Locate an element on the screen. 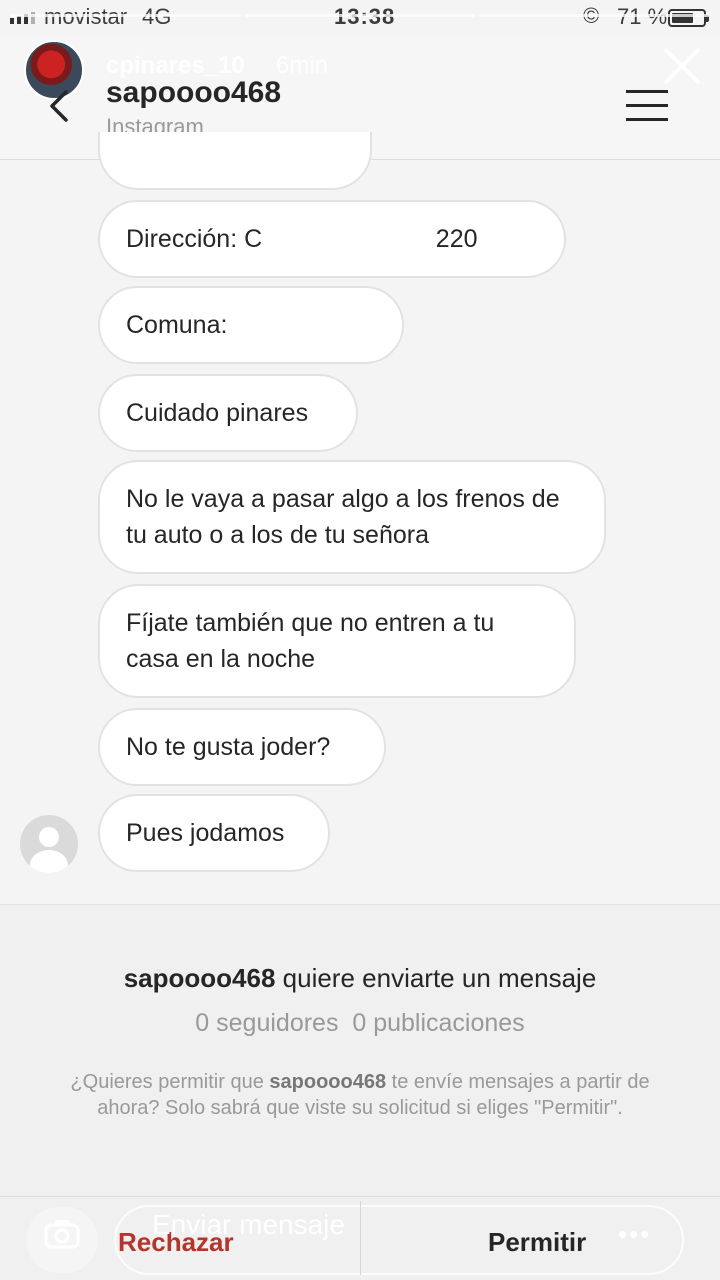  message-bubble: No te gusta joder? is located at coordinates (242, 747).